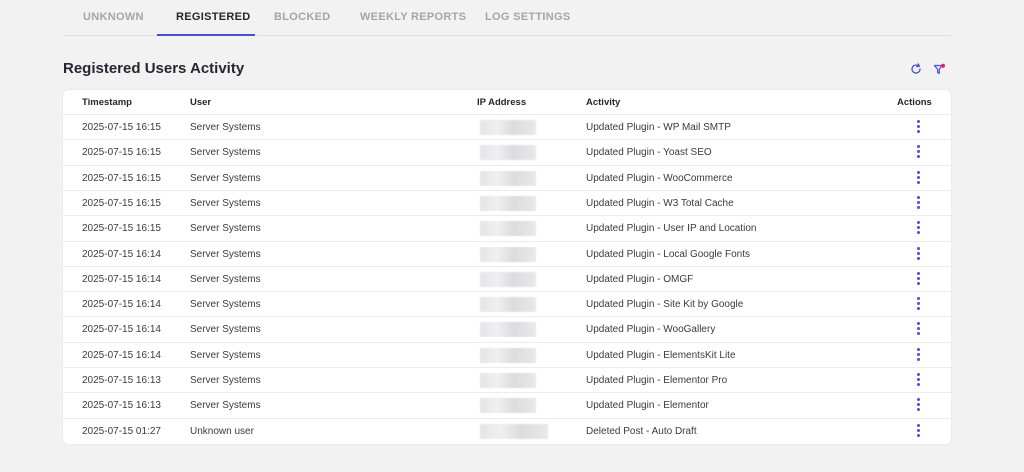 The height and width of the screenshot is (472, 1024). What do you see at coordinates (154, 68) in the screenshot?
I see `section-title: Registered Users Activity` at bounding box center [154, 68].